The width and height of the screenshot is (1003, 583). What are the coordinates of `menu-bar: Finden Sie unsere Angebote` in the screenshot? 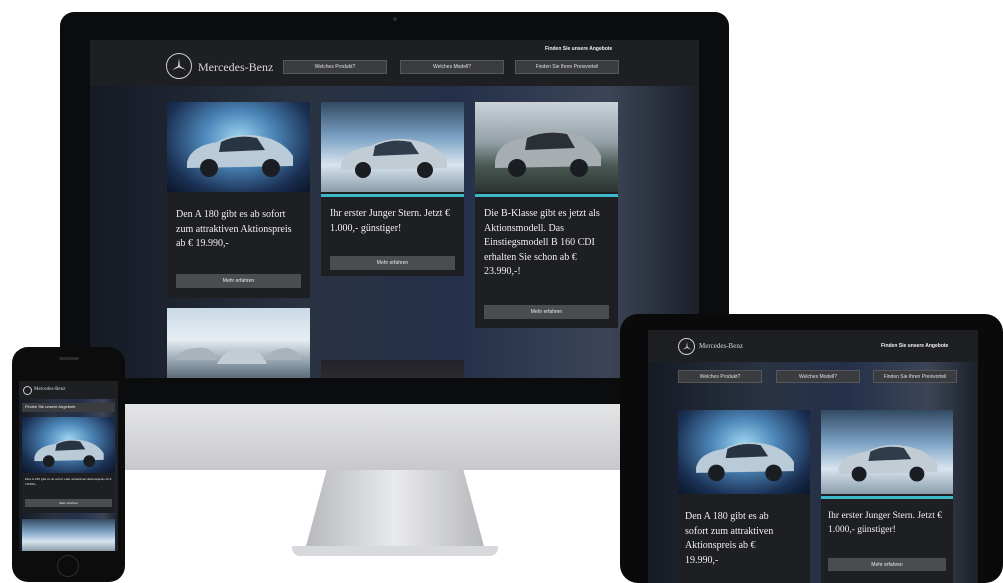 It's located at (68, 407).